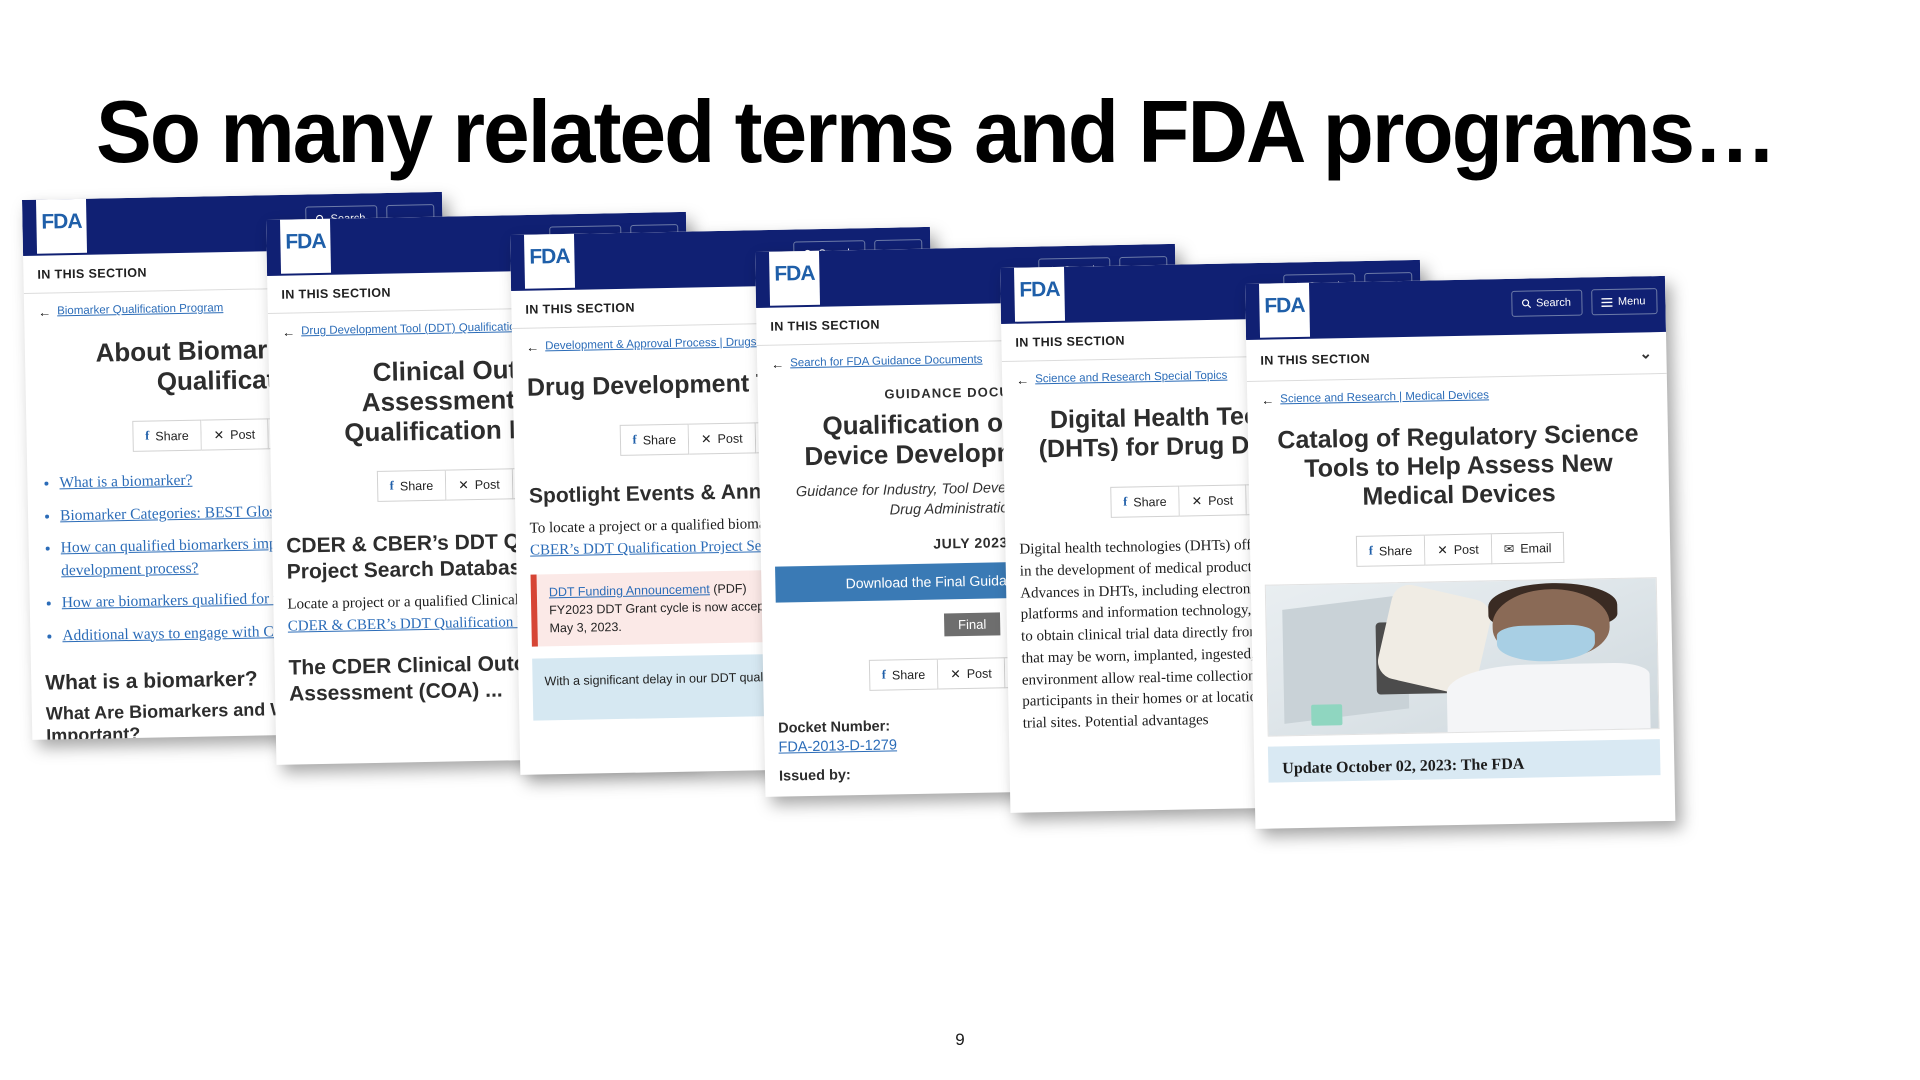  What do you see at coordinates (1624, 302) in the screenshot?
I see `menu-button: Menu` at bounding box center [1624, 302].